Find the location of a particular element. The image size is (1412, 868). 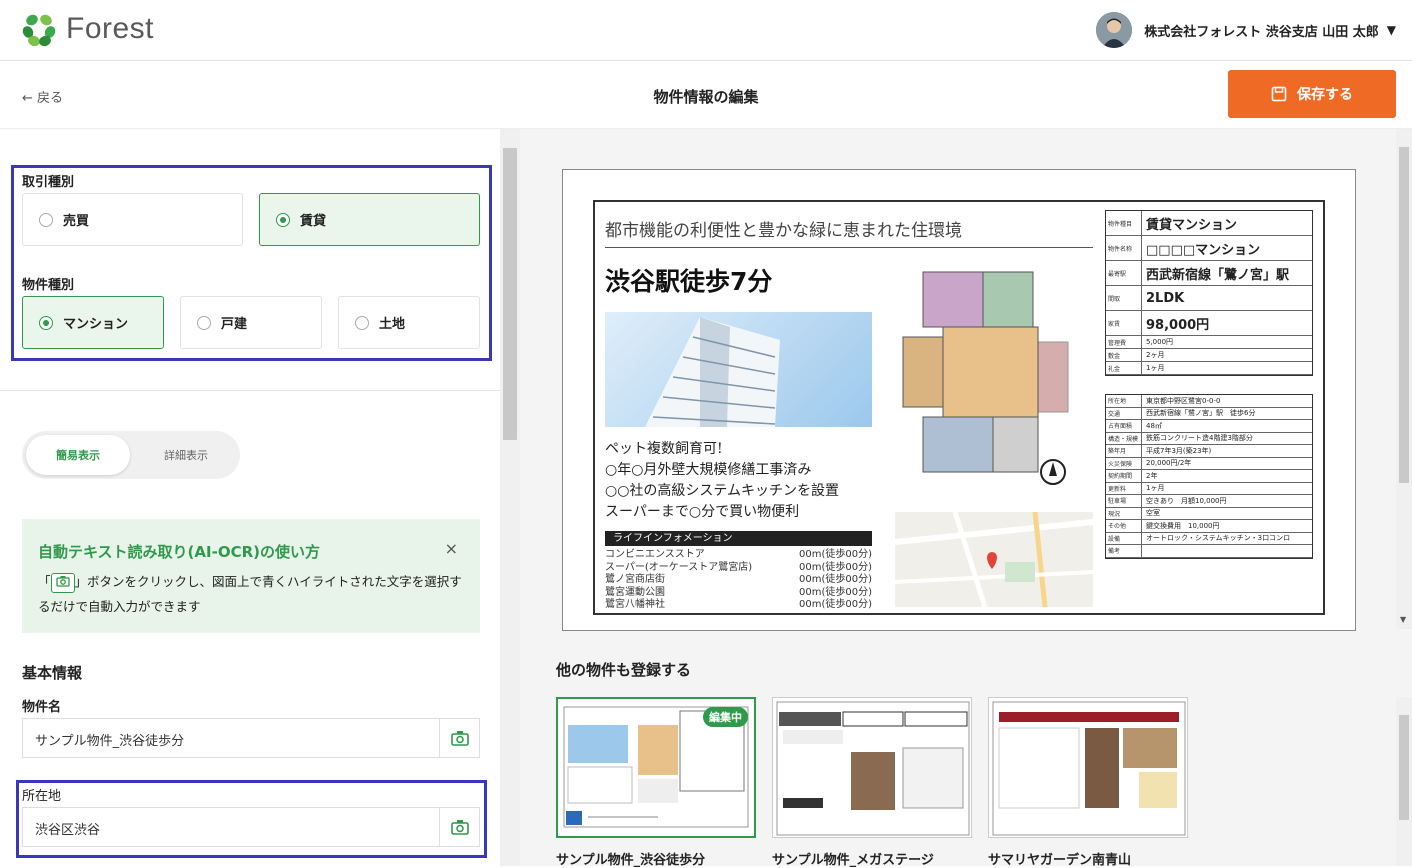

lifeinfo-name: 鷺宮運動公園 is located at coordinates (635, 592).